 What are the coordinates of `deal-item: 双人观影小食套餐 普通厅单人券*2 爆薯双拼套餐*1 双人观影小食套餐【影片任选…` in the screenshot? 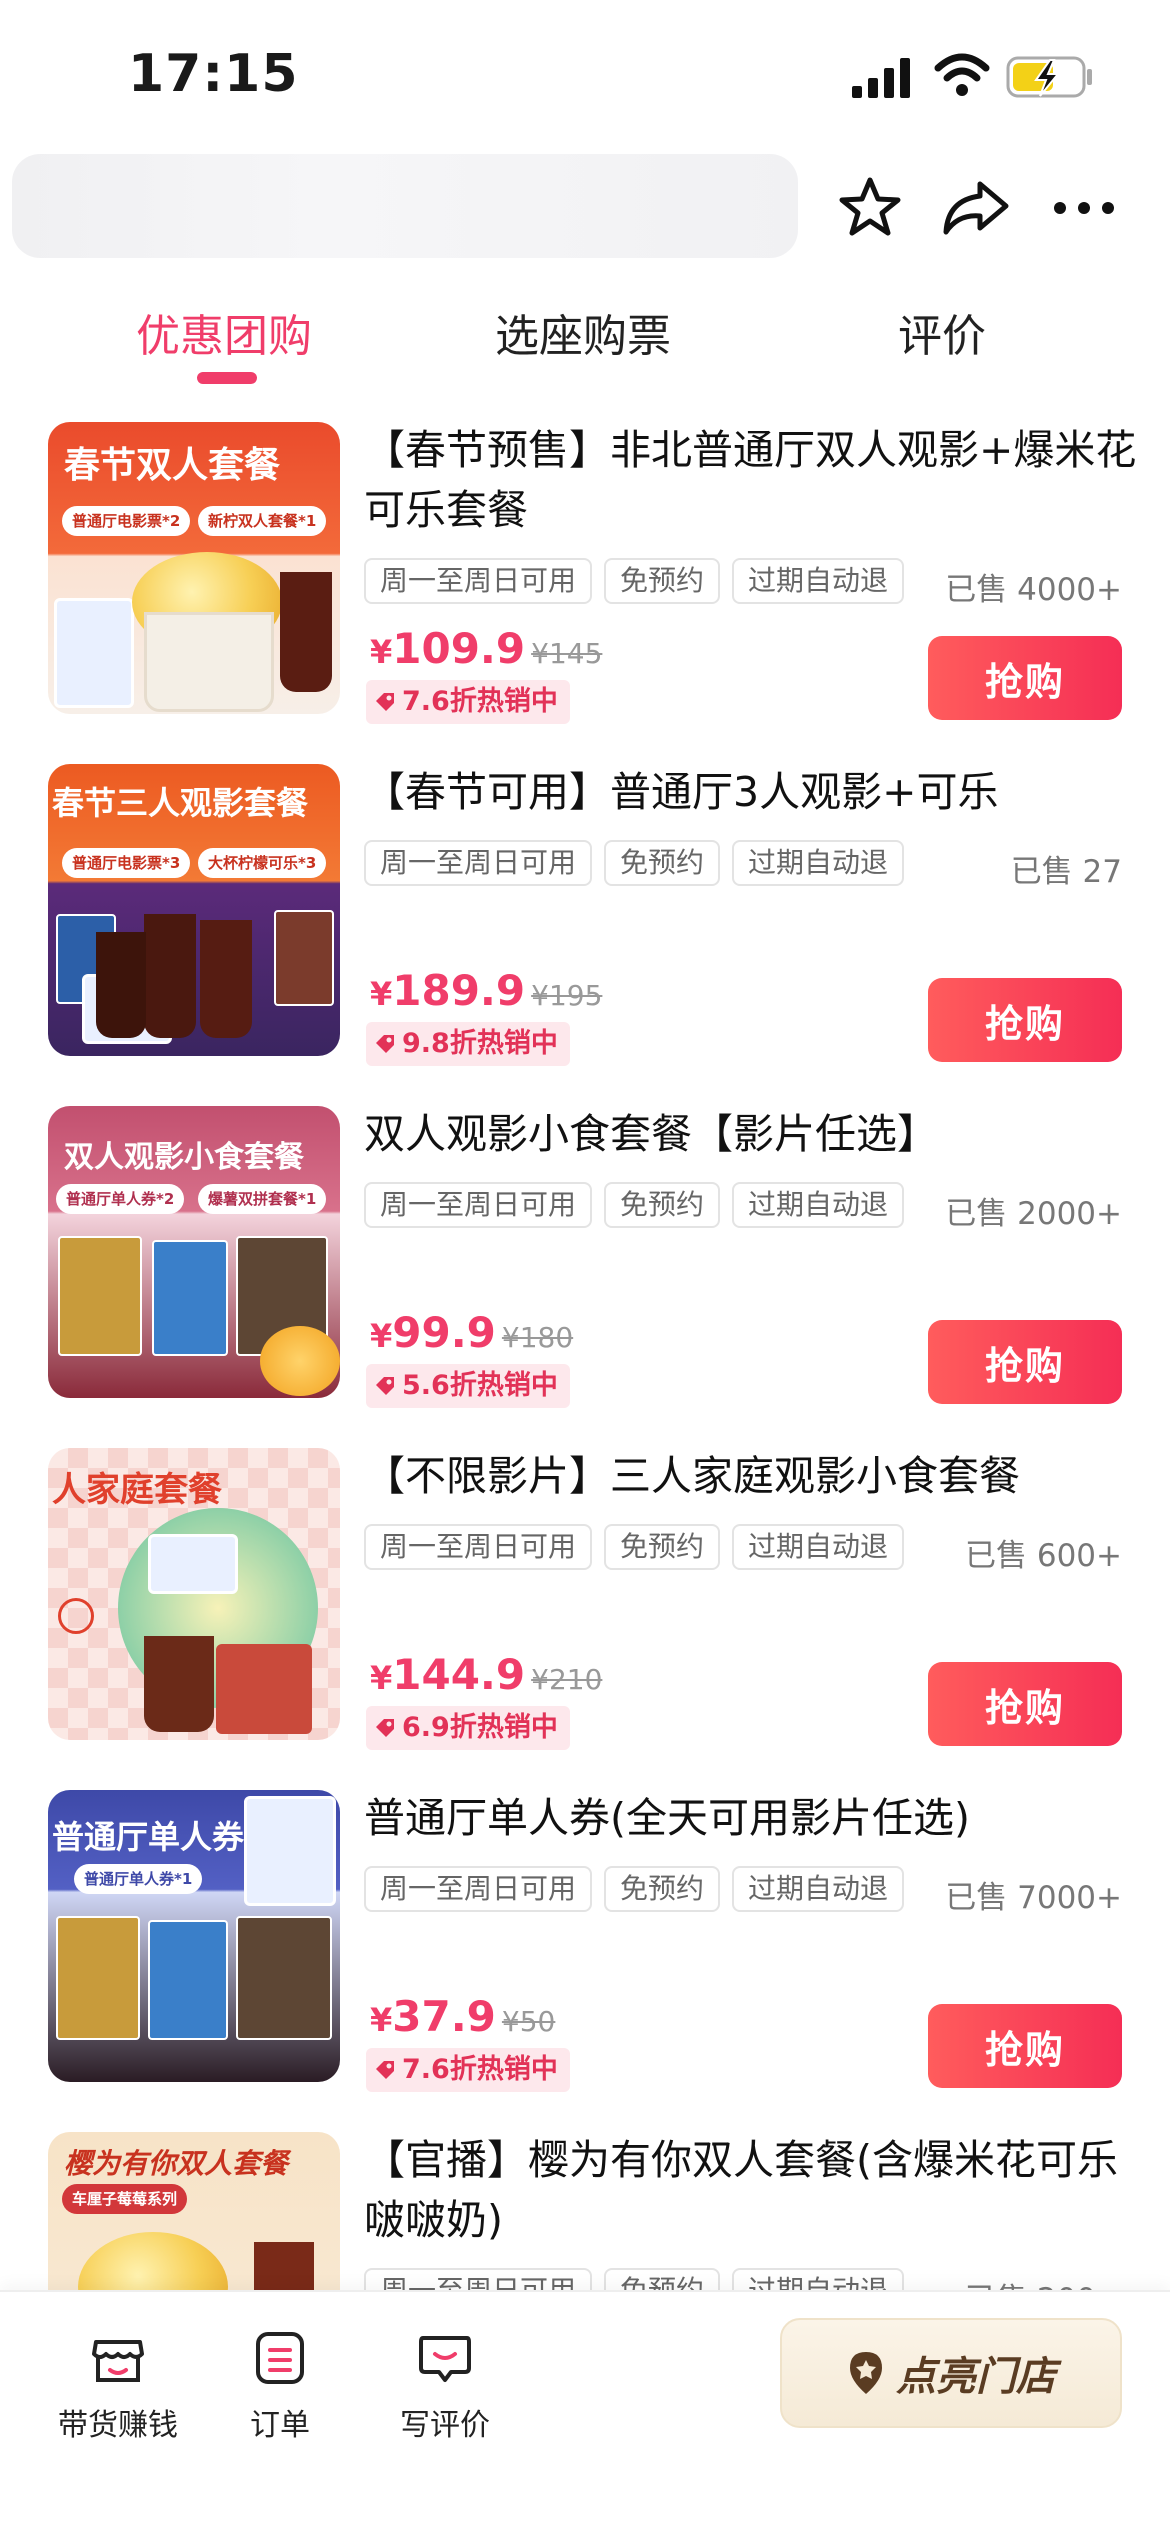 It's located at (585, 1262).